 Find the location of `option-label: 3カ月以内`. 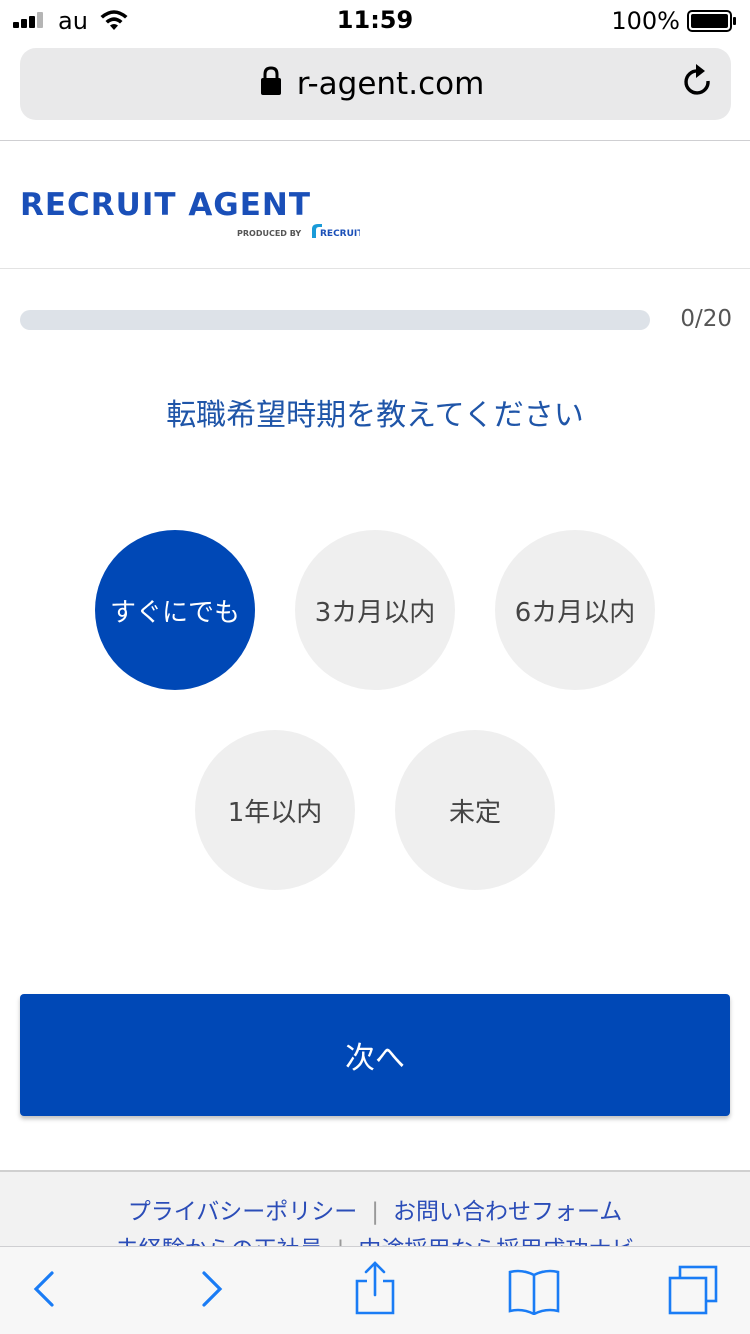

option-label: 3カ月以内 is located at coordinates (375, 612).